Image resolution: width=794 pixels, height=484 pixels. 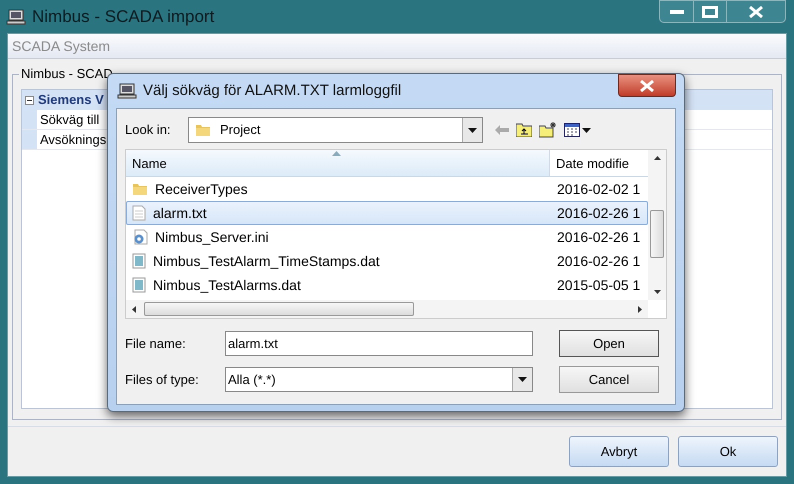 What do you see at coordinates (586, 130) in the screenshot?
I see `caret-icon` at bounding box center [586, 130].